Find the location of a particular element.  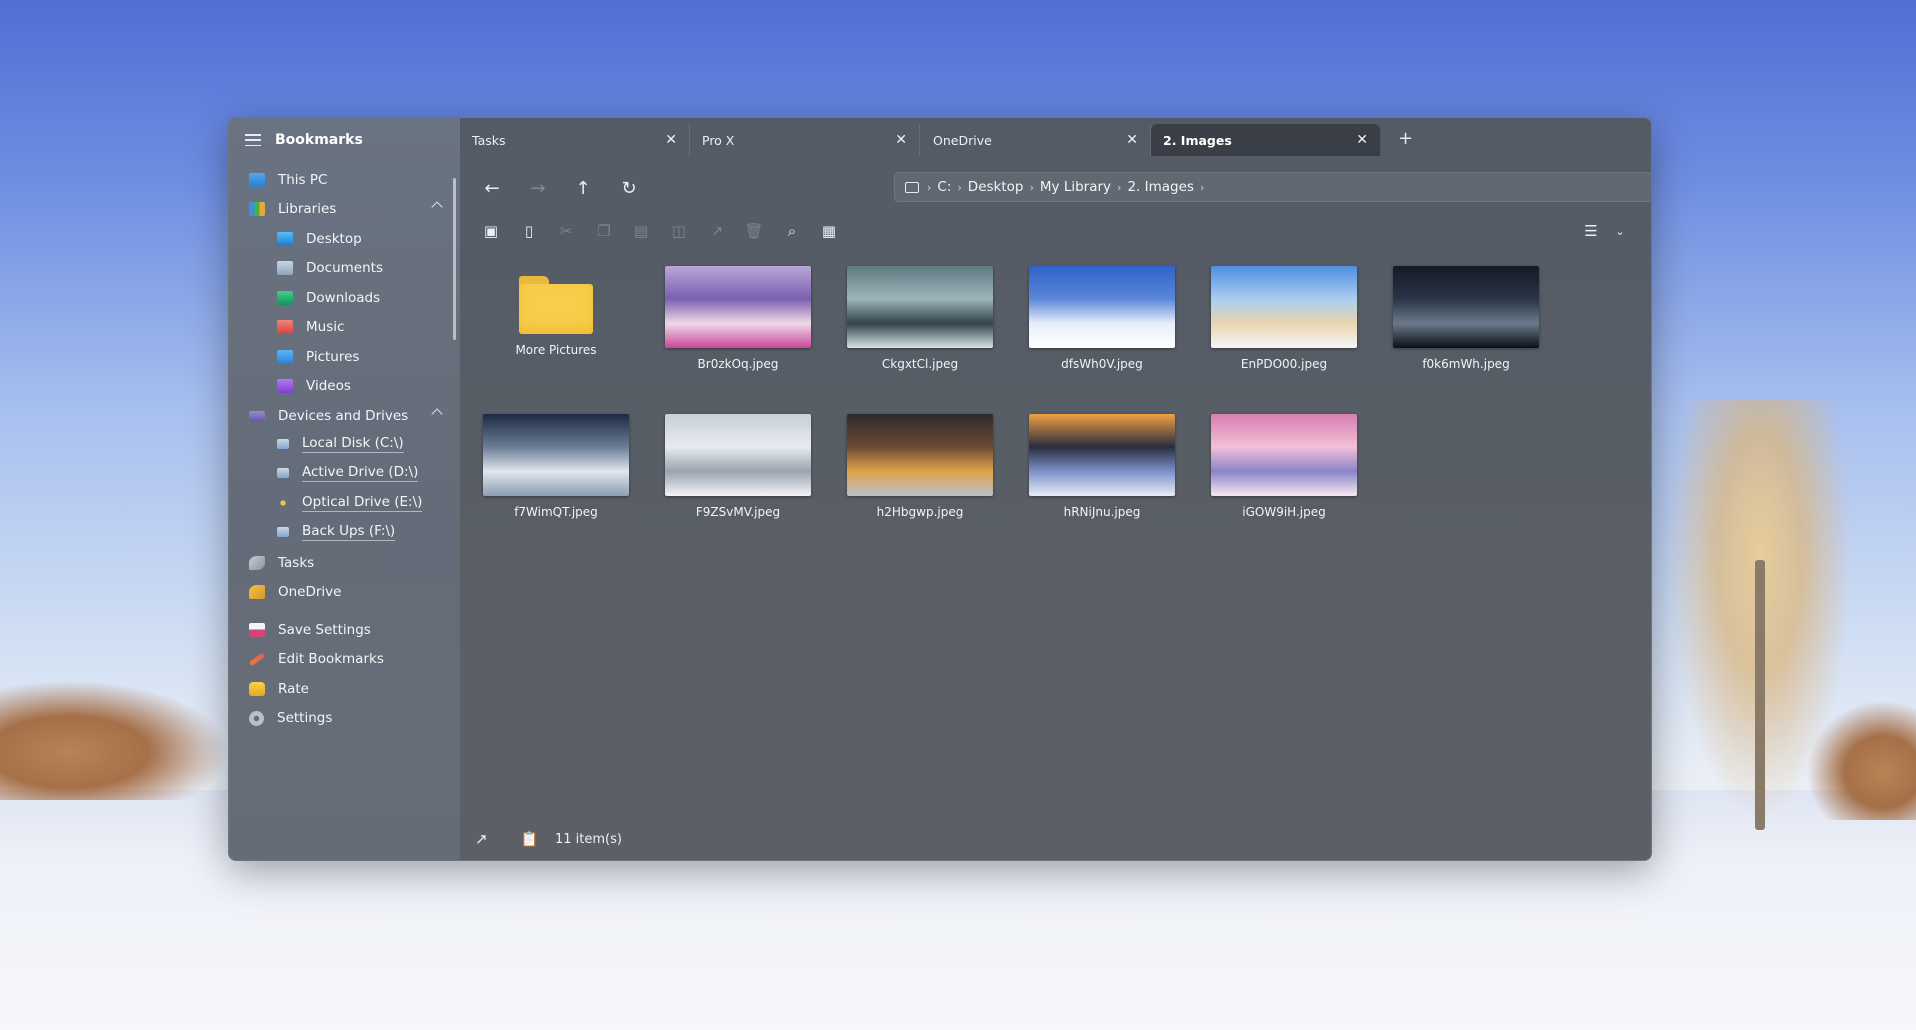

sidebar-item-downloads: Downloads is located at coordinates (340, 298).